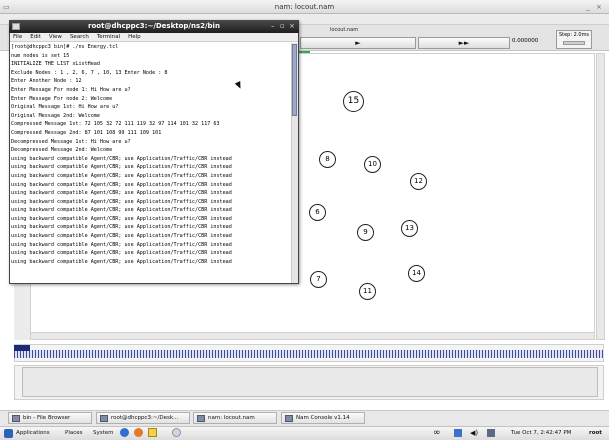 The height and width of the screenshot is (440, 609). I want to click on menu-file: File, so click(17, 37).